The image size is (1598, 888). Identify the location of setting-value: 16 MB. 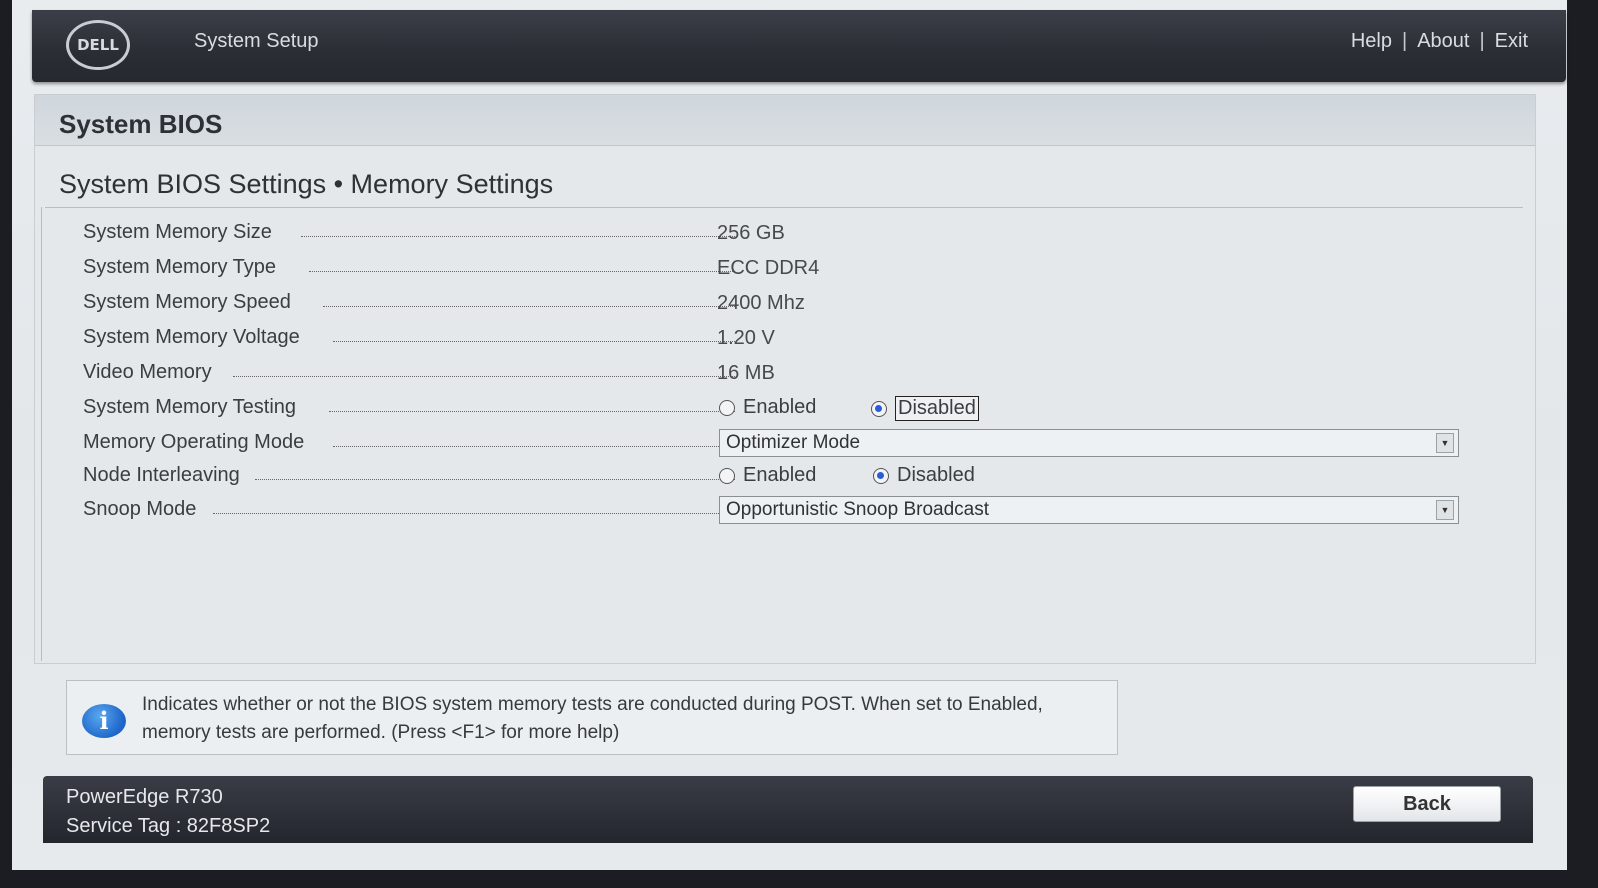
(746, 373).